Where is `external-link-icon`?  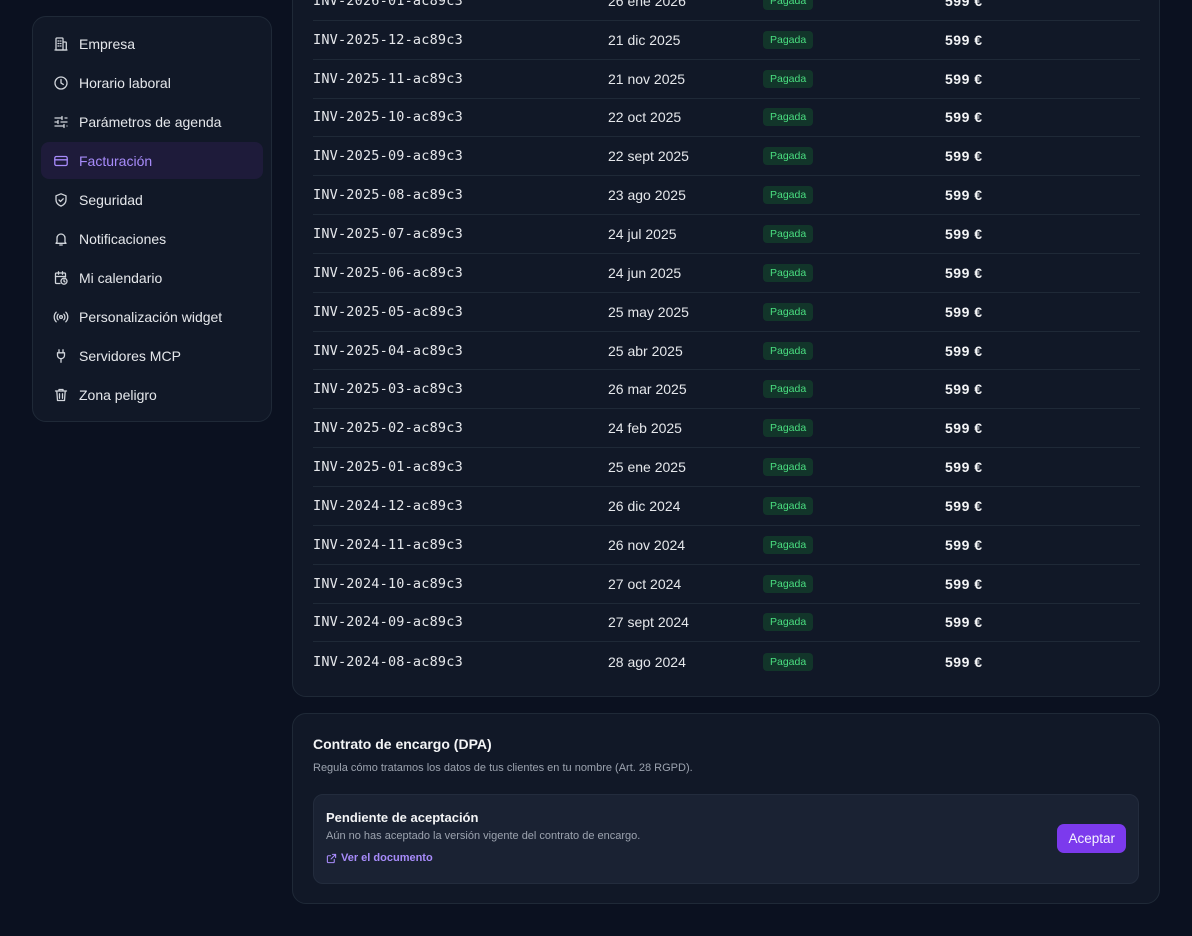 external-link-icon is located at coordinates (331, 858).